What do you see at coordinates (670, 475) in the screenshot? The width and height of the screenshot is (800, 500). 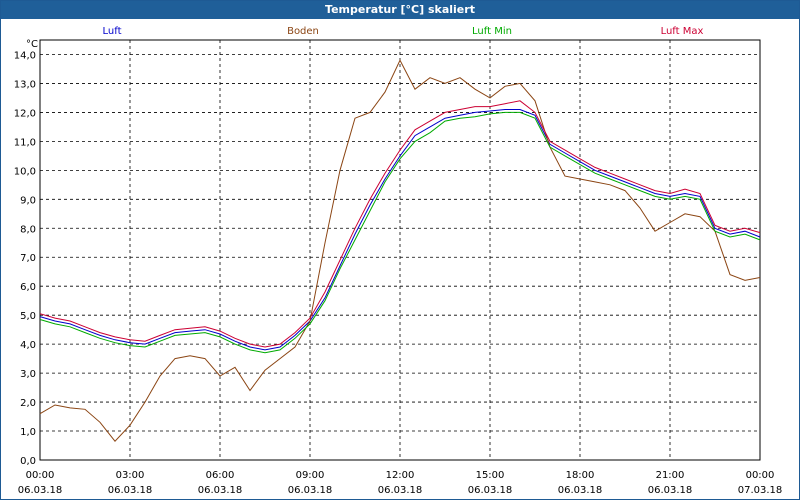 I see `x-tick-time: 21:00` at bounding box center [670, 475].